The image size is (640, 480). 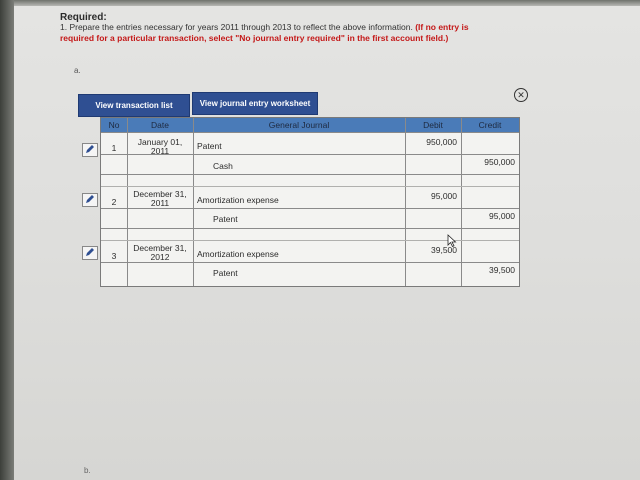 I want to click on view-transaction-list-button: View transaction list, so click(x=134, y=105).